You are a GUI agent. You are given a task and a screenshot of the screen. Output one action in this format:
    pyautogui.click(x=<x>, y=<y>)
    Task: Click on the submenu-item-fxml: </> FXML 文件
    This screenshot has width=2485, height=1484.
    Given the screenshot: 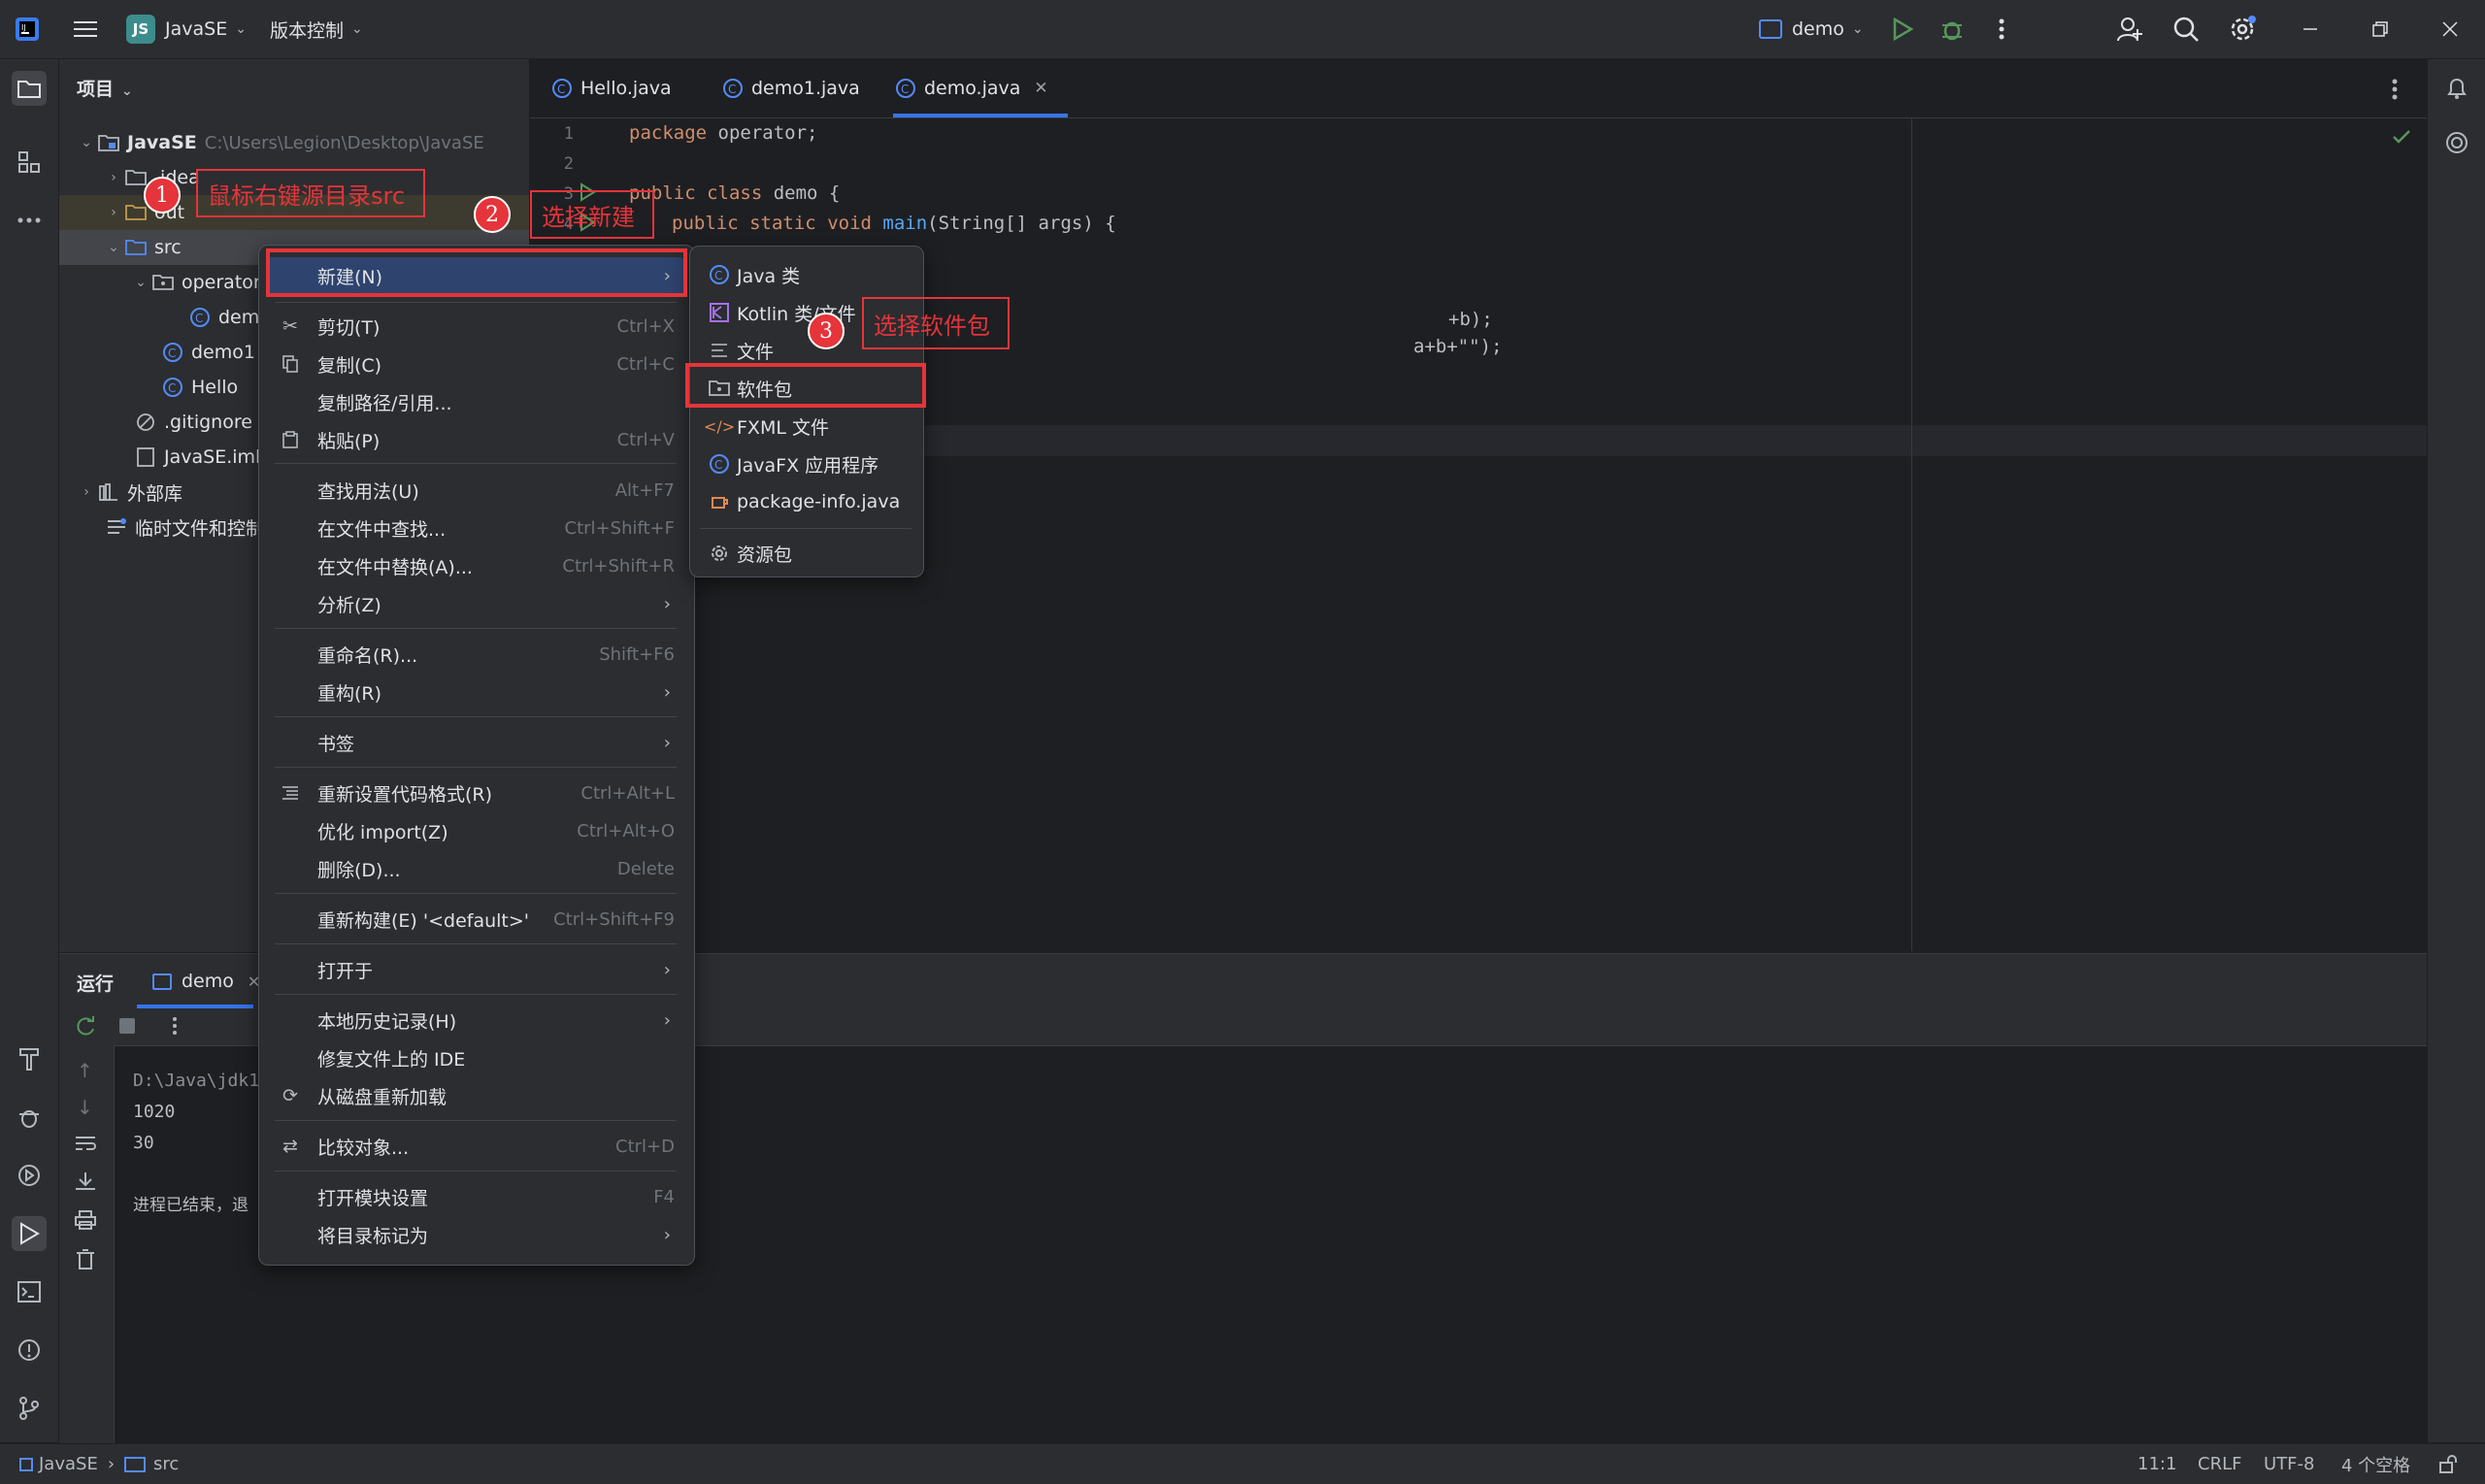 What is the action you would take?
    pyautogui.click(x=806, y=426)
    